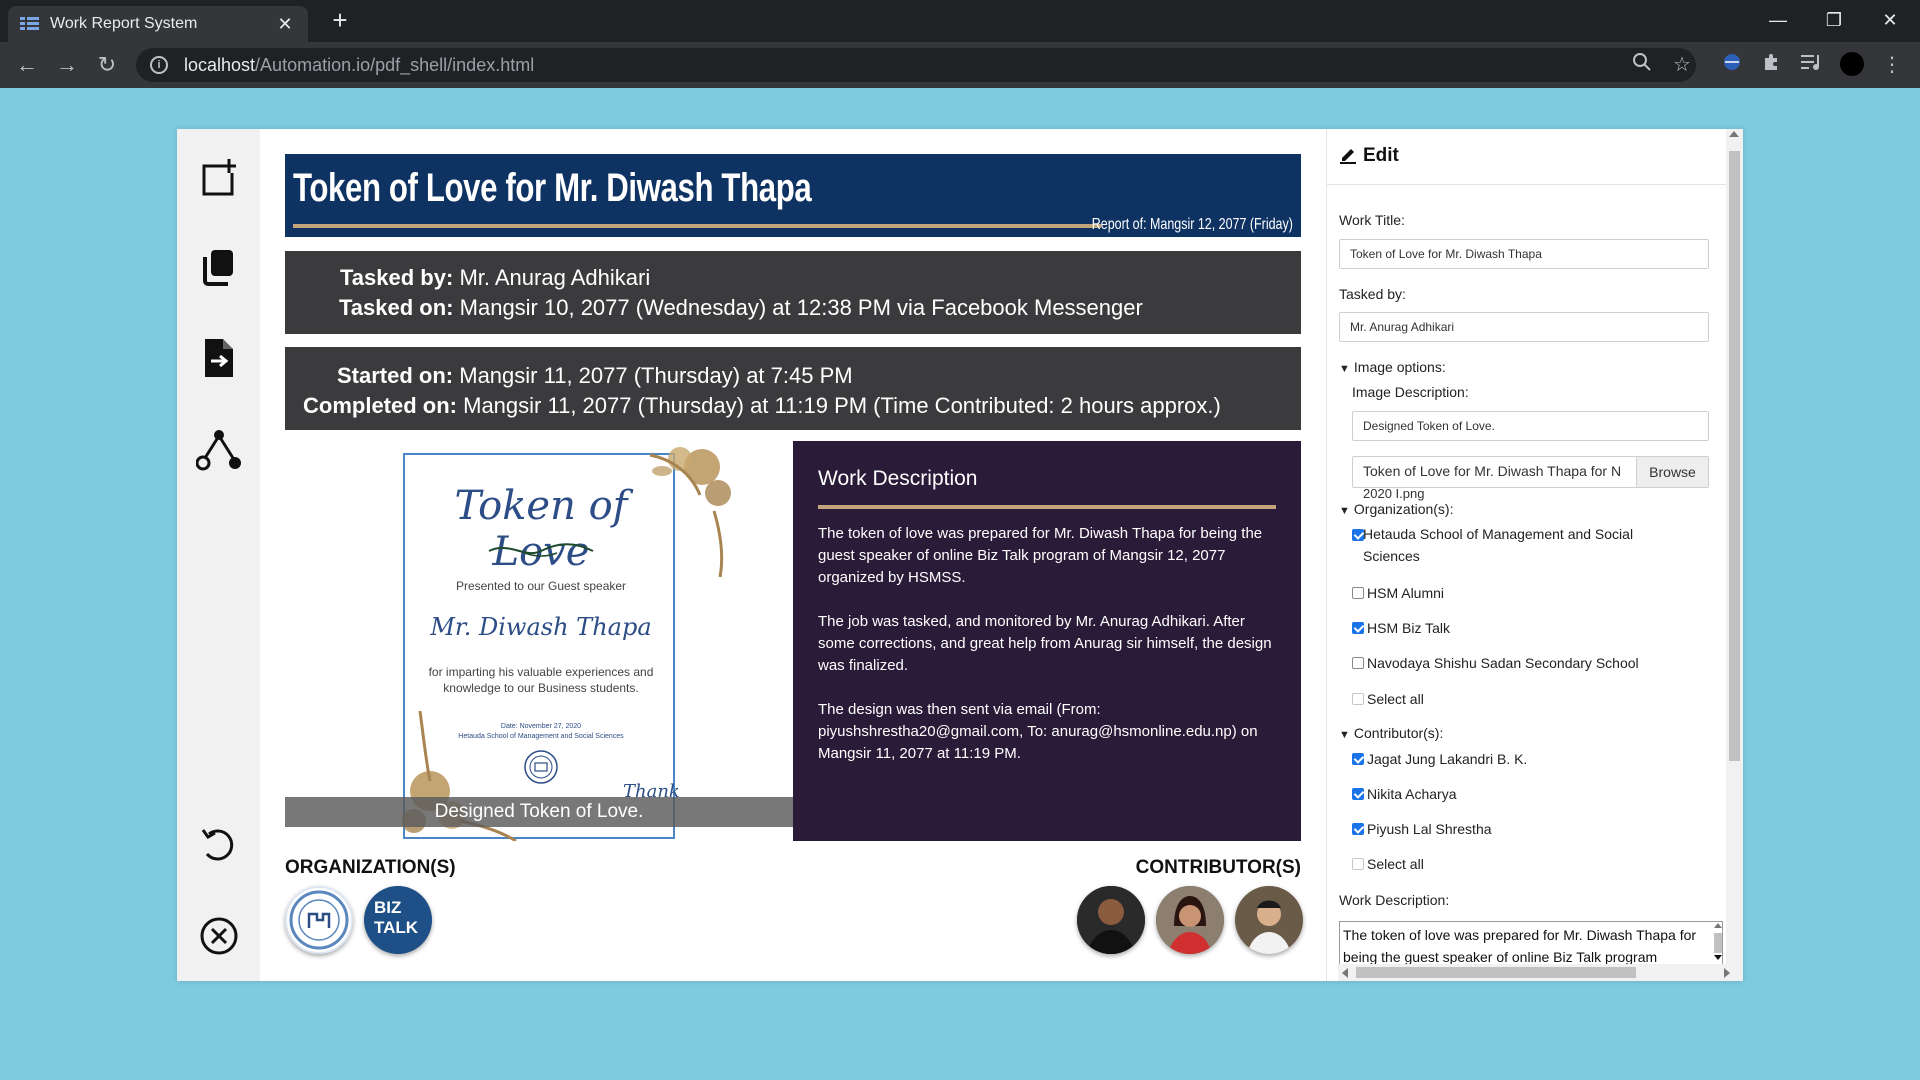  I want to click on textarea-scroll-down-icon, so click(1718, 957).